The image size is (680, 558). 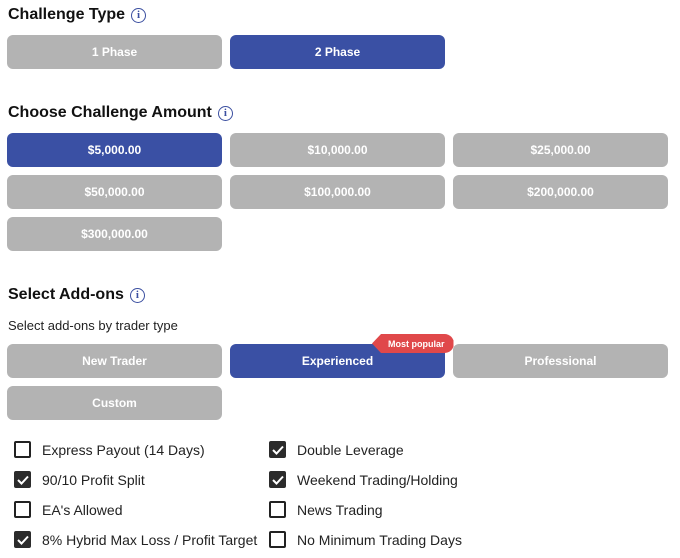 What do you see at coordinates (114, 192) in the screenshot?
I see `amount-50000-button: $50,000.00` at bounding box center [114, 192].